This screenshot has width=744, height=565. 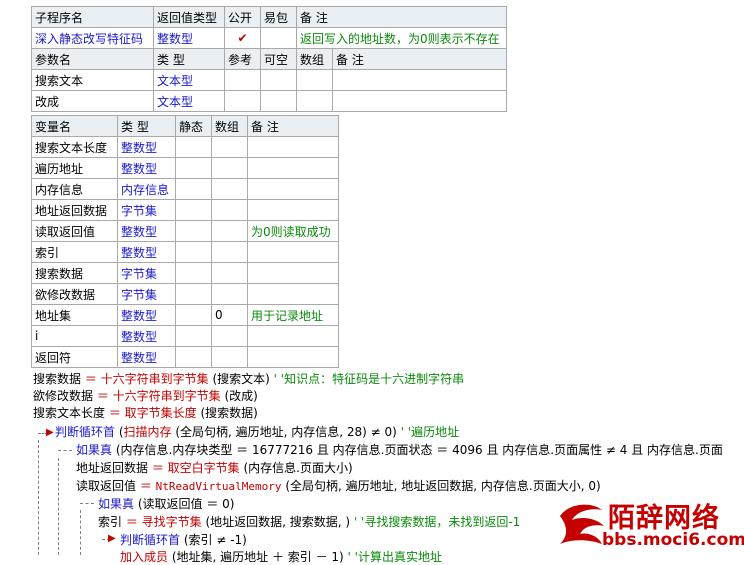 I want to click on ebag-cell, so click(x=278, y=38).